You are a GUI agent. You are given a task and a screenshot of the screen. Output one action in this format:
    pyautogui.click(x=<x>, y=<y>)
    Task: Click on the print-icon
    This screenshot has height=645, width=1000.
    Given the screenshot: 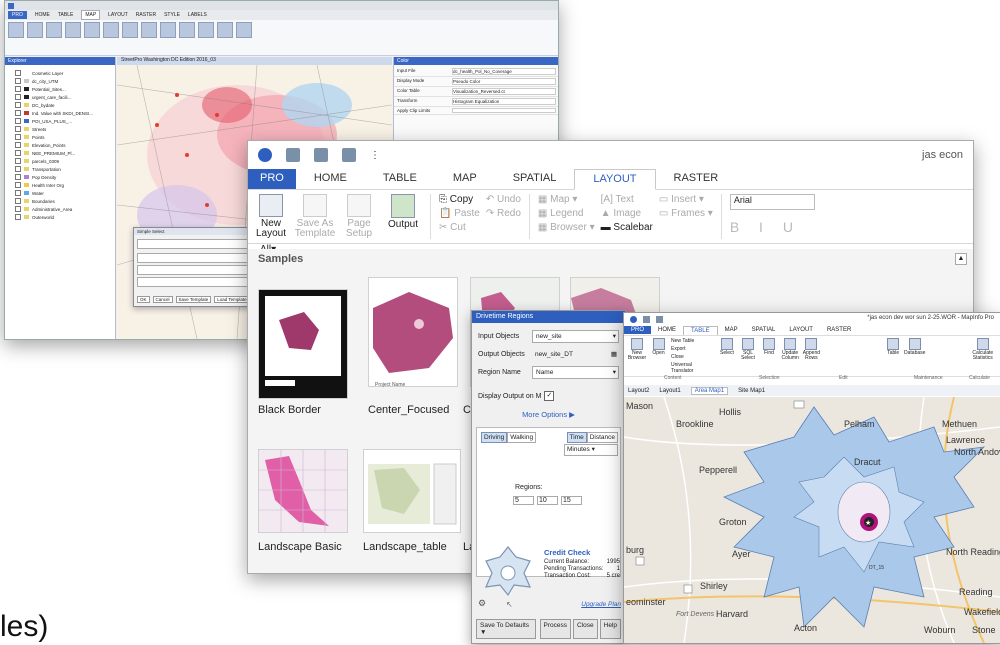 What is the action you would take?
    pyautogui.click(x=349, y=155)
    